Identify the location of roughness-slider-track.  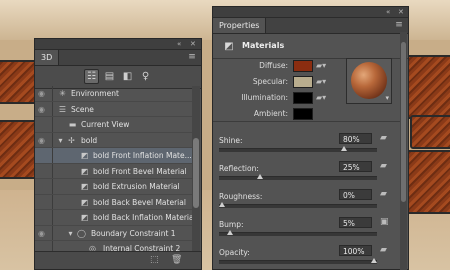
(298, 206).